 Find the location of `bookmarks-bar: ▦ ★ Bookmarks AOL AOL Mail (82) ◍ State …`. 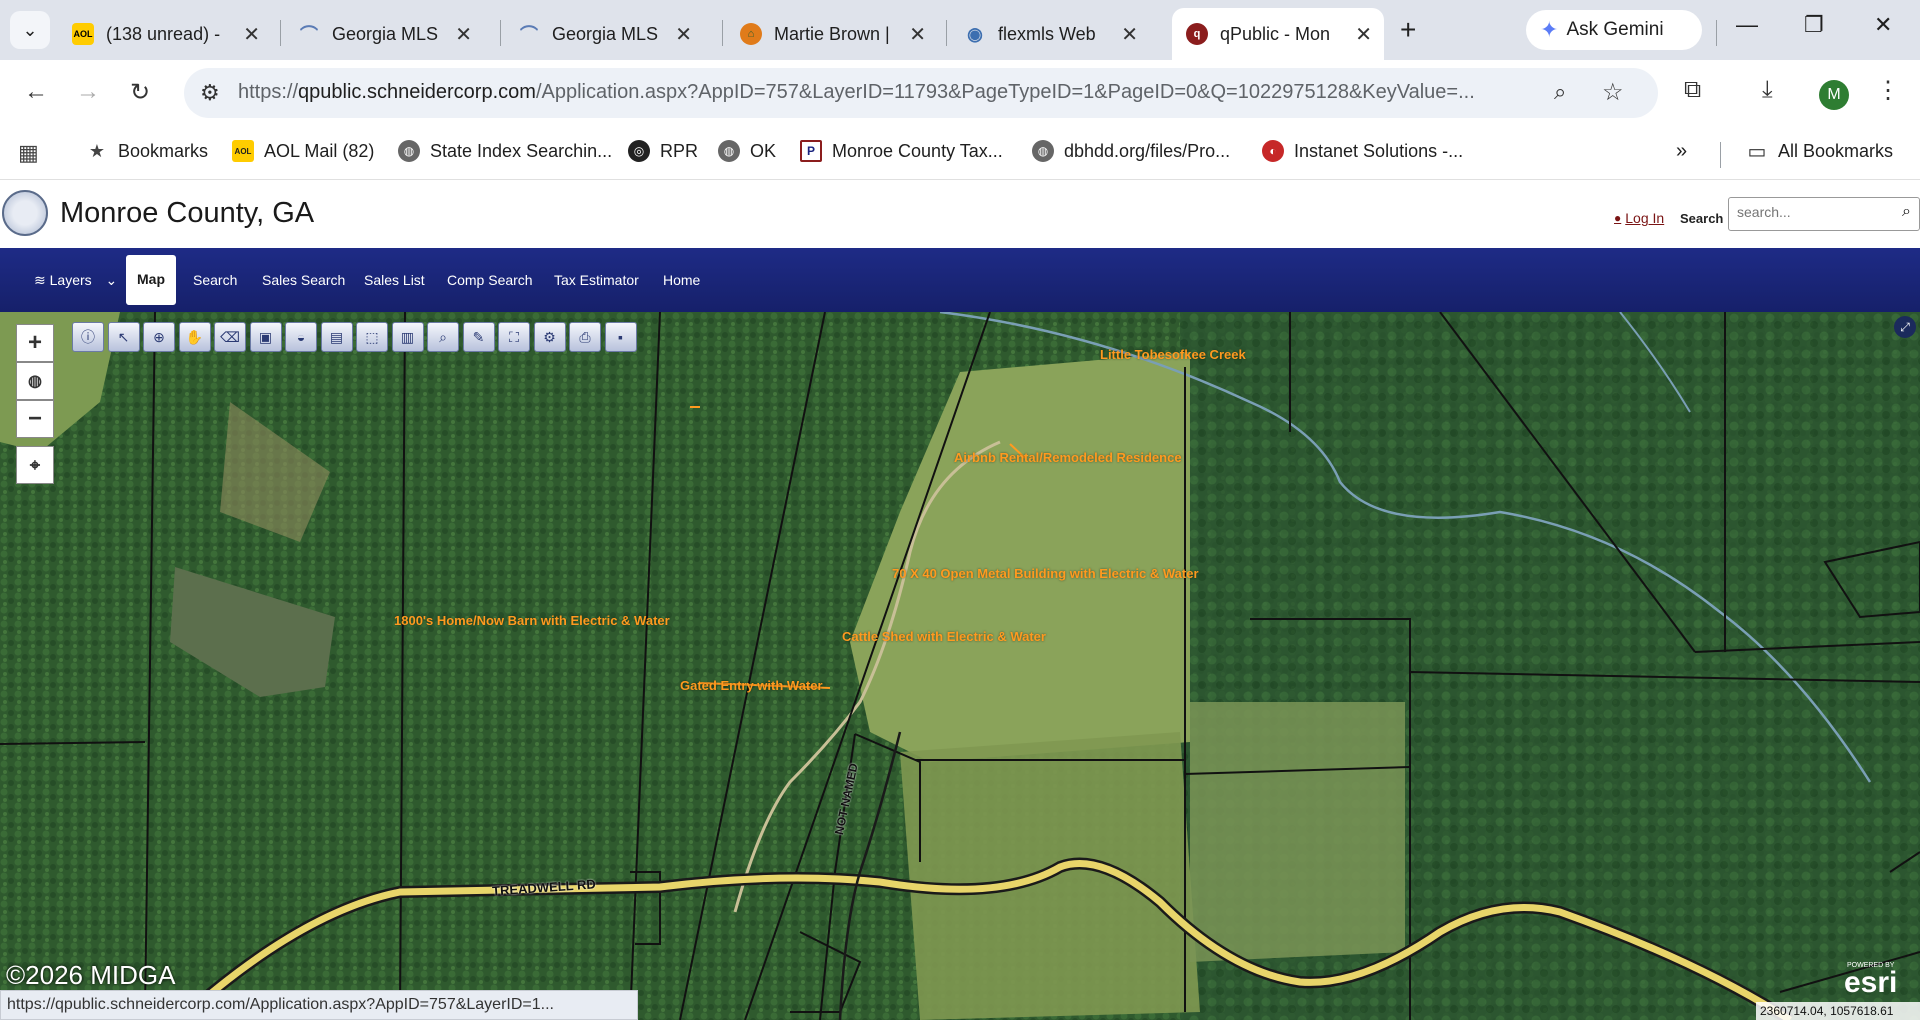

bookmarks-bar: ▦ ★ Bookmarks AOL AOL Mail (82) ◍ State … is located at coordinates (960, 154).